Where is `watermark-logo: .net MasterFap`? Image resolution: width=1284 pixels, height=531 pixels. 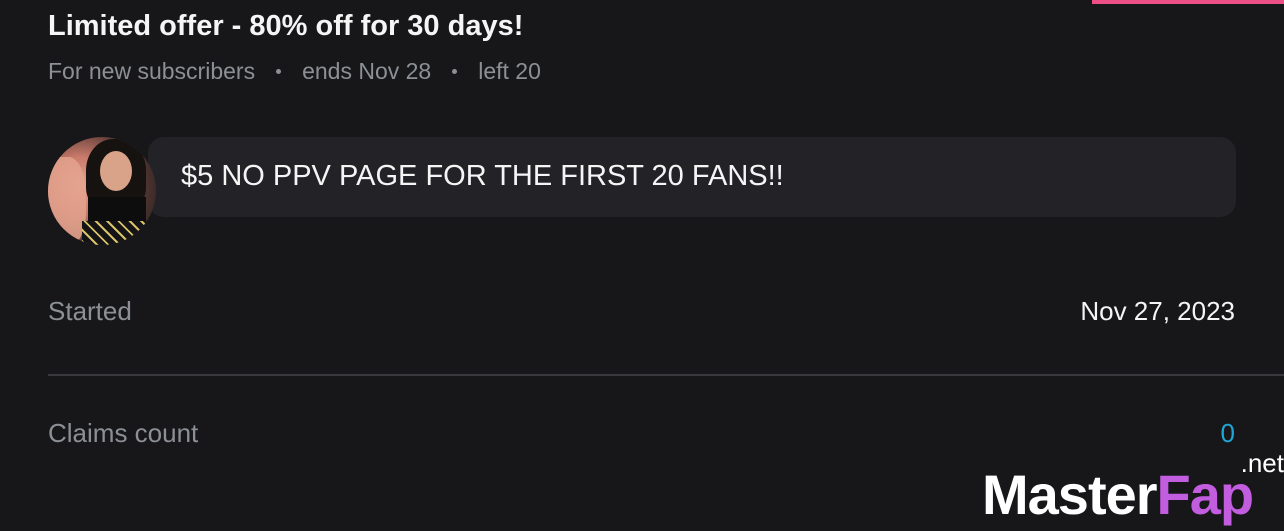
watermark-logo: .net MasterFap is located at coordinates (1133, 491).